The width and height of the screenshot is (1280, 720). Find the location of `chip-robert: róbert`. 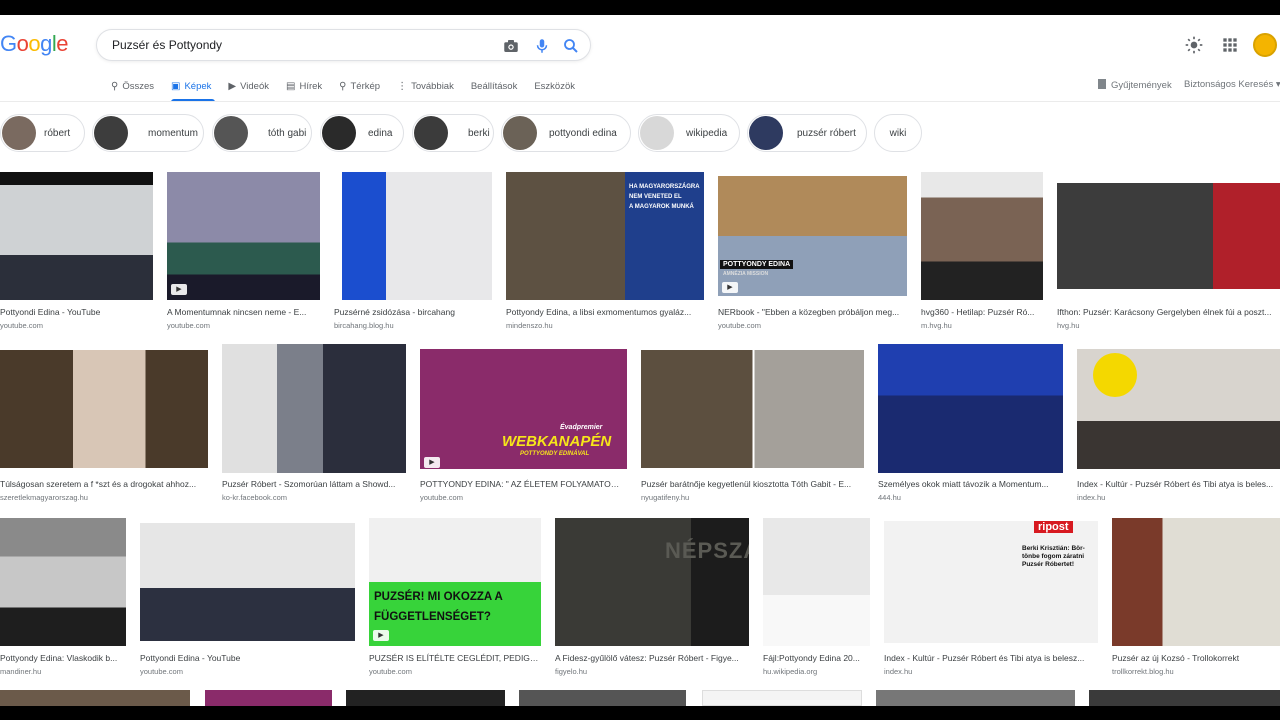

chip-robert: róbert is located at coordinates (42, 133).